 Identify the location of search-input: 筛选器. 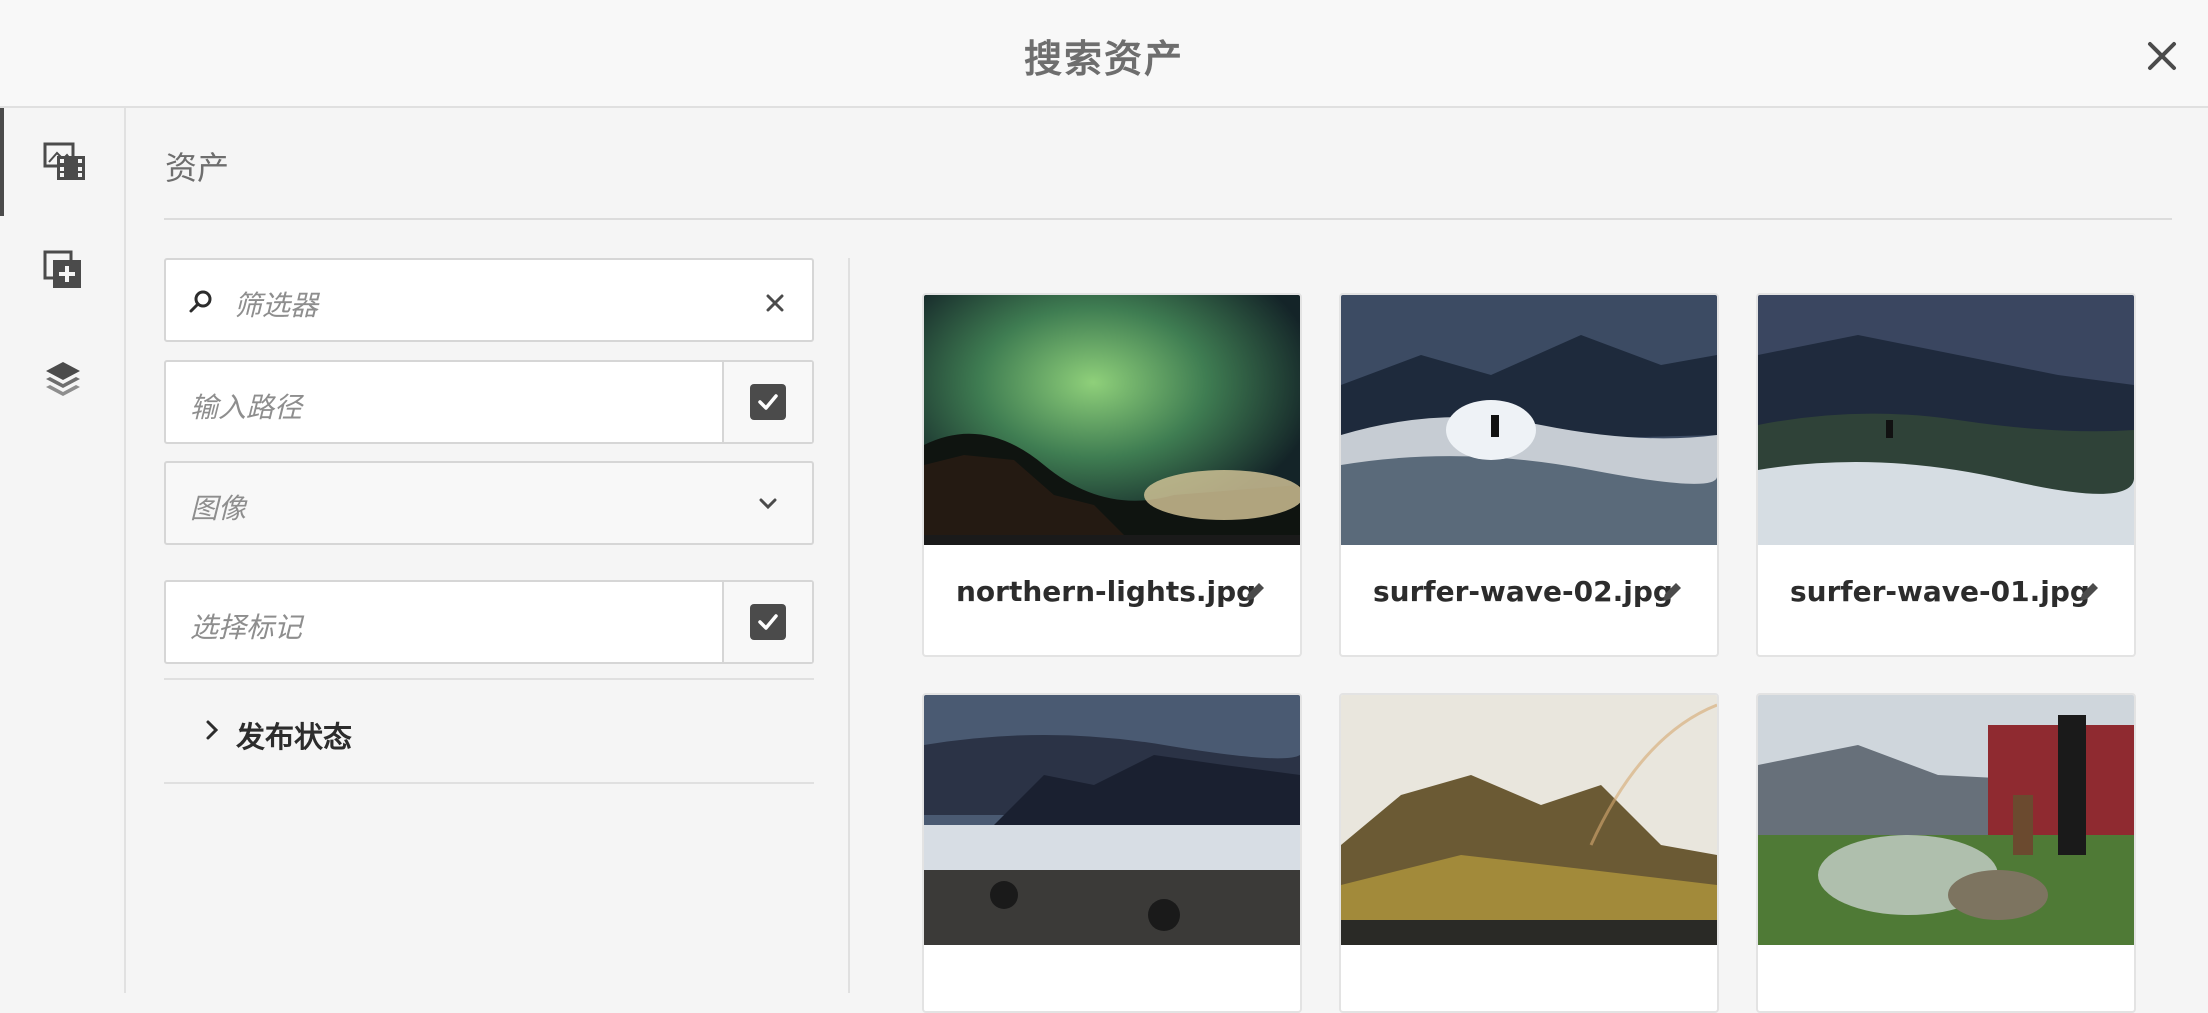
(489, 300).